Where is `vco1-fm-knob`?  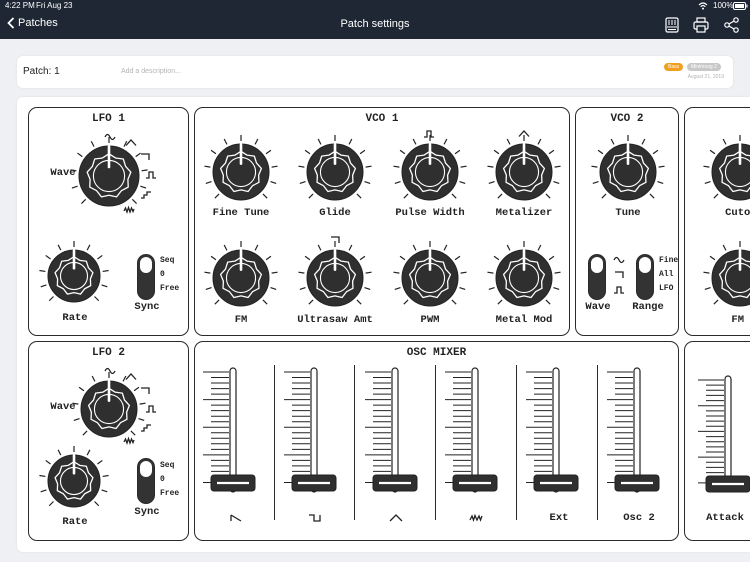
vco1-fm-knob is located at coordinates (241, 278).